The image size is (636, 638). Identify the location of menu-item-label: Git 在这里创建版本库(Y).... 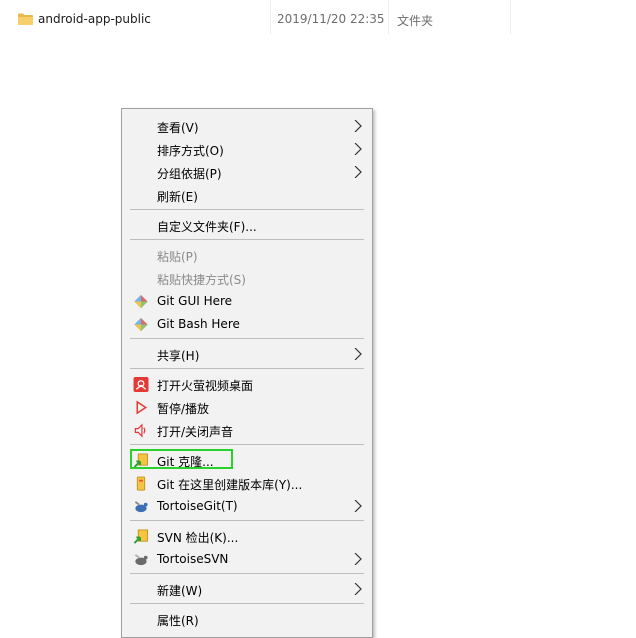
(230, 485).